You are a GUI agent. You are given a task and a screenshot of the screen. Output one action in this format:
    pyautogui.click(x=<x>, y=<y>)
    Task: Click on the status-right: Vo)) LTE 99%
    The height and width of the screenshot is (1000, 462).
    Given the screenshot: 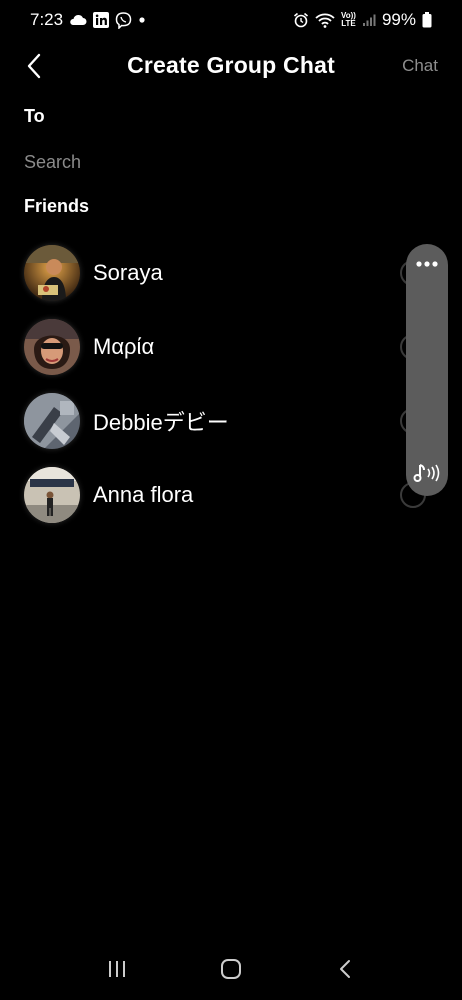 What is the action you would take?
    pyautogui.click(x=362, y=20)
    